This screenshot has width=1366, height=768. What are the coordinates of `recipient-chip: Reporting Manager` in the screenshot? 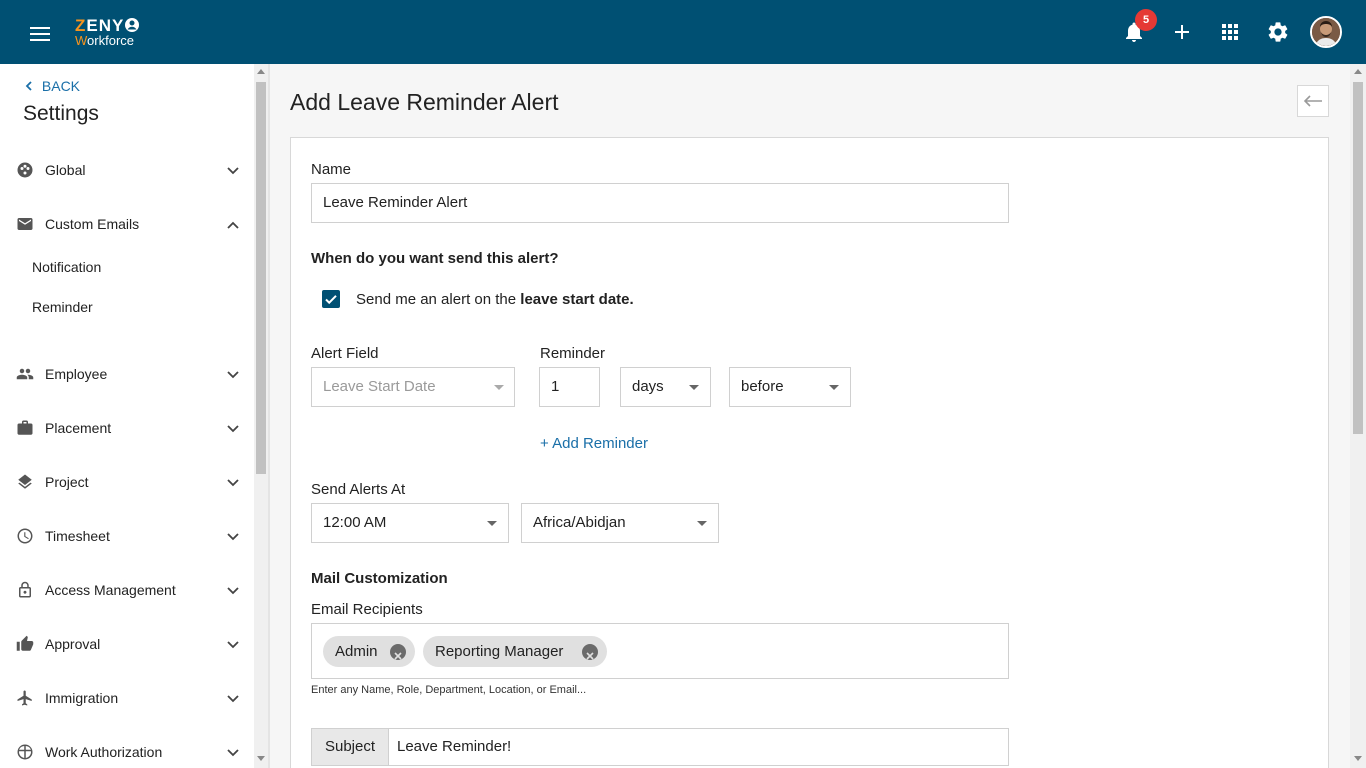 It's located at (515, 651).